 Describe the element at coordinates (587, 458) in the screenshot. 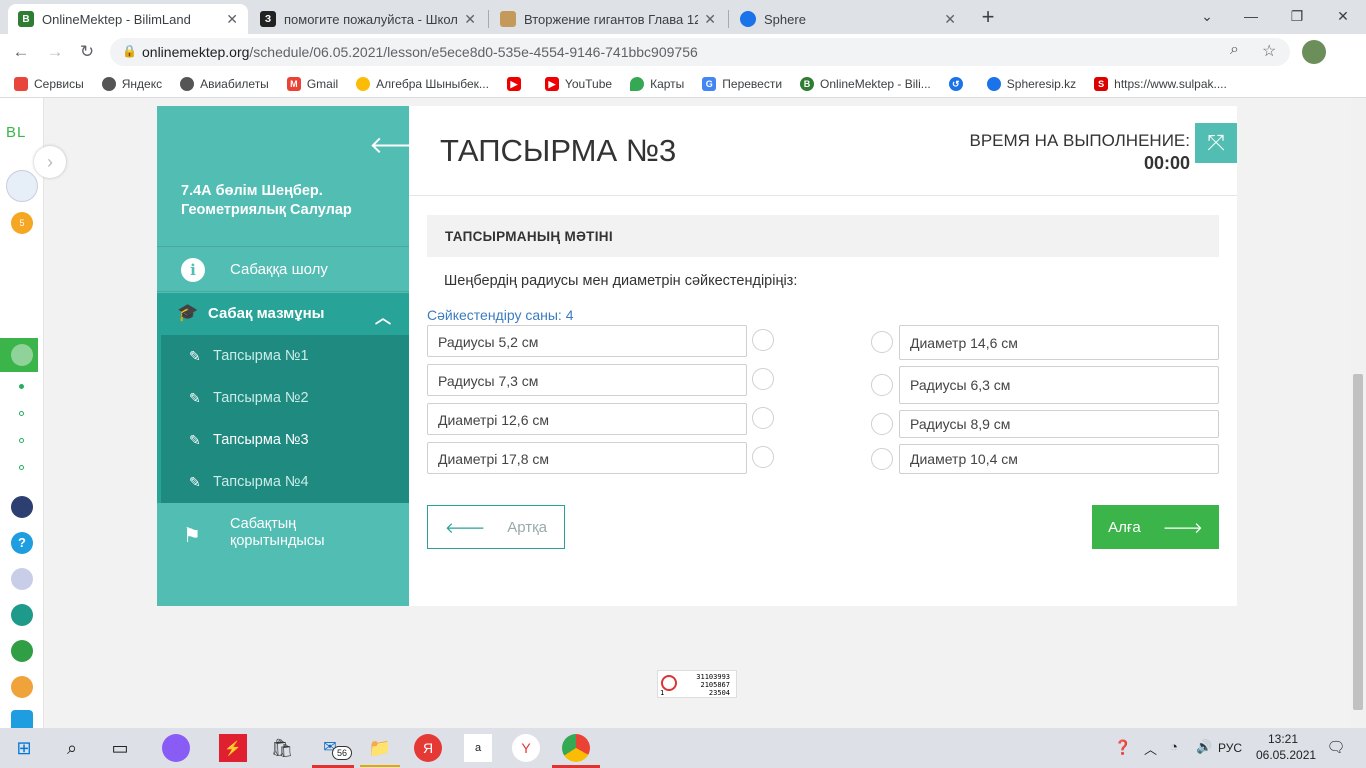

I see `match-left-item: Диаметрі 17,8 см` at that location.